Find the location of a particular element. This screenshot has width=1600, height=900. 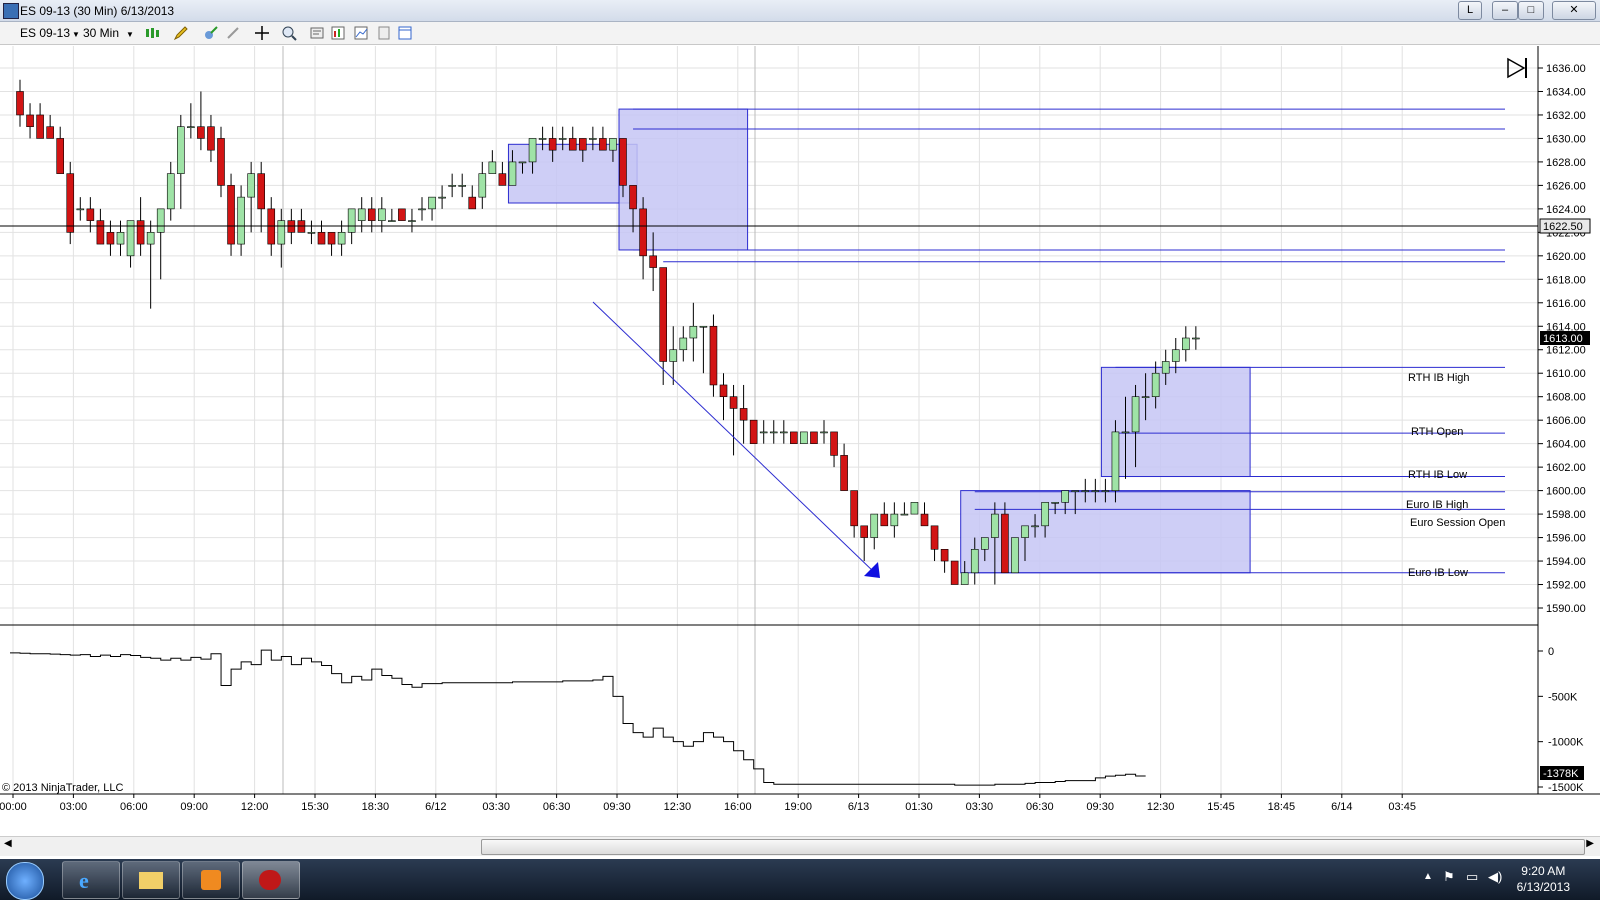

internet-explorer-icon: e is located at coordinates (91, 880).